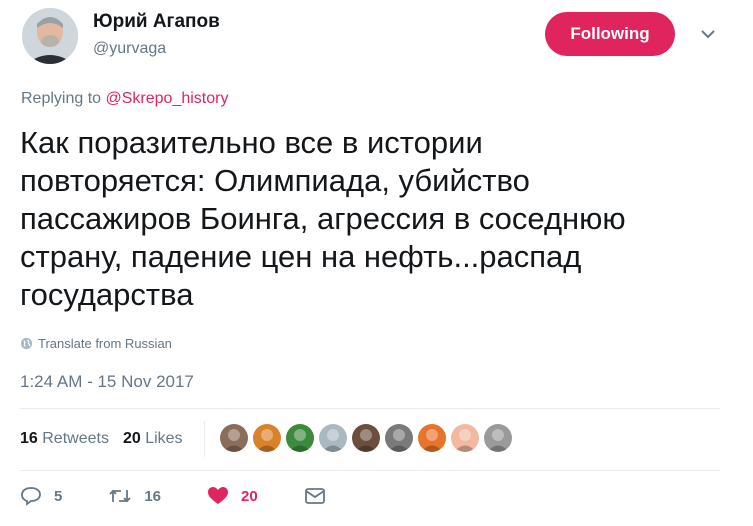 The width and height of the screenshot is (753, 526). I want to click on author-name: Юрий Агапов, so click(156, 22).